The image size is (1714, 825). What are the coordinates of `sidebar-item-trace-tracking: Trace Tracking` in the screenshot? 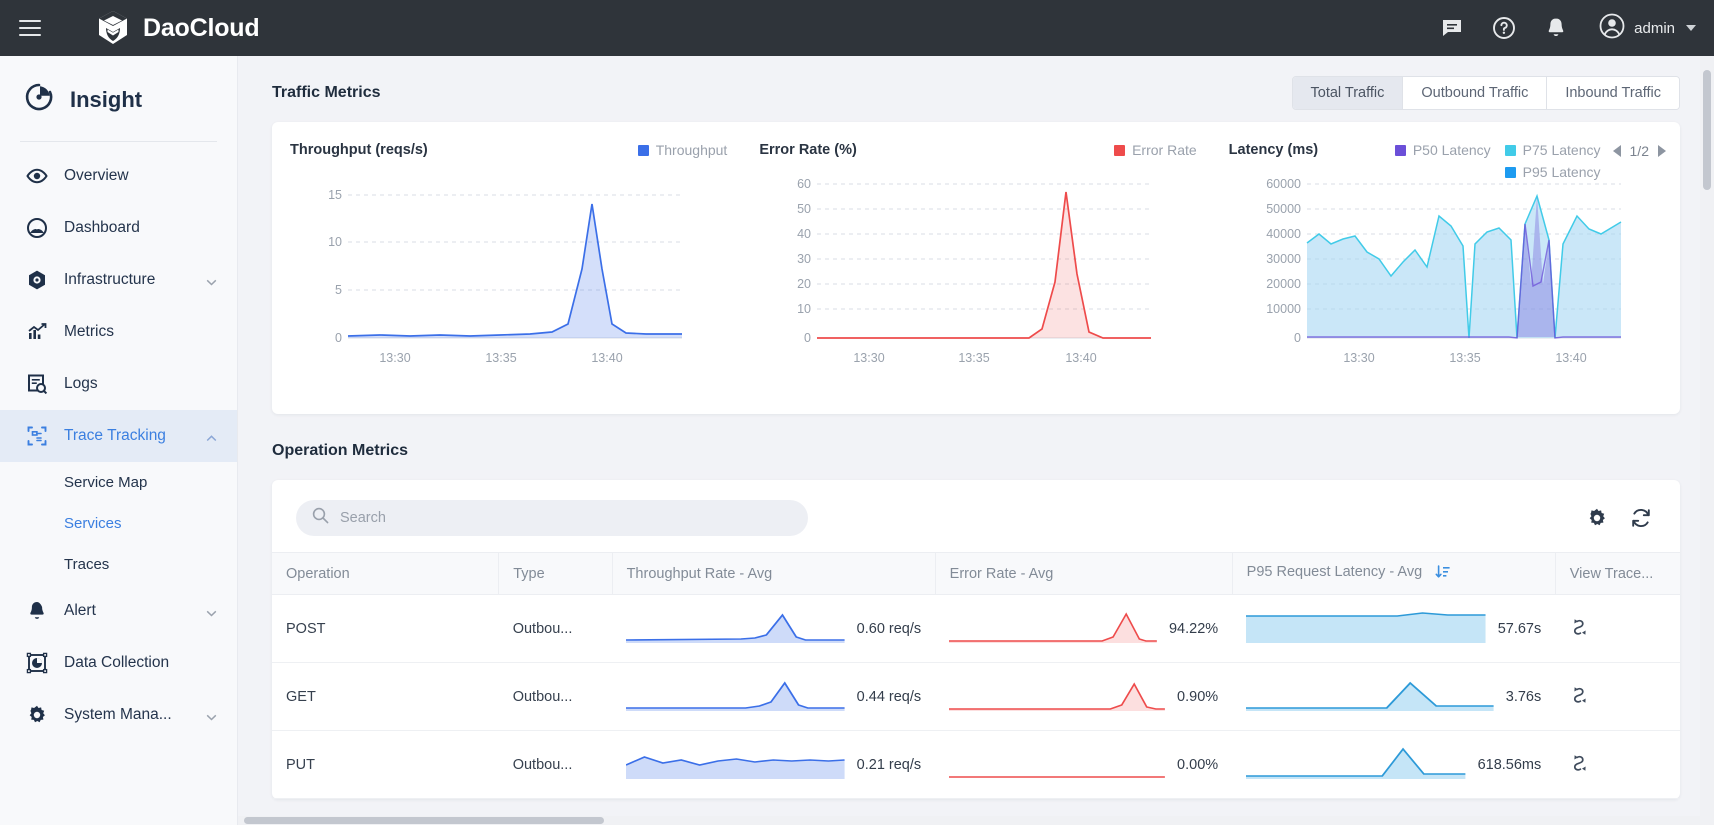 It's located at (118, 436).